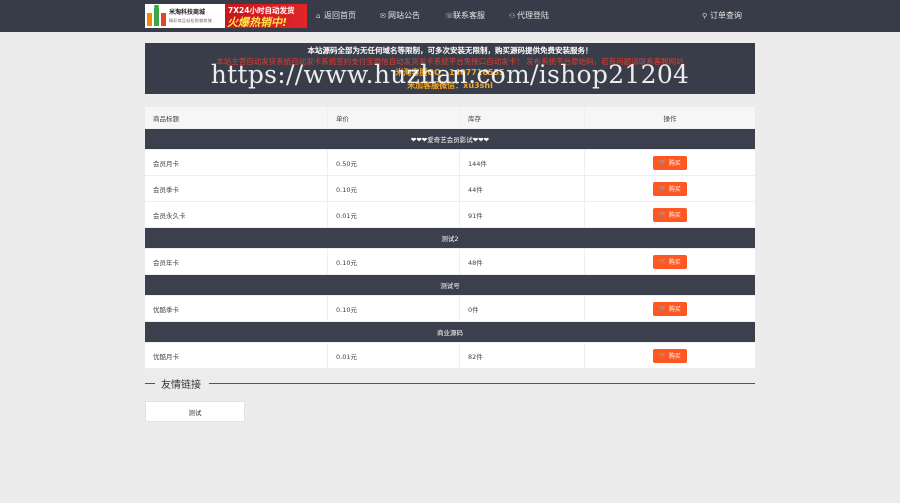  Describe the element at coordinates (236, 162) in the screenshot. I see `product-title: 会员月卡` at that location.